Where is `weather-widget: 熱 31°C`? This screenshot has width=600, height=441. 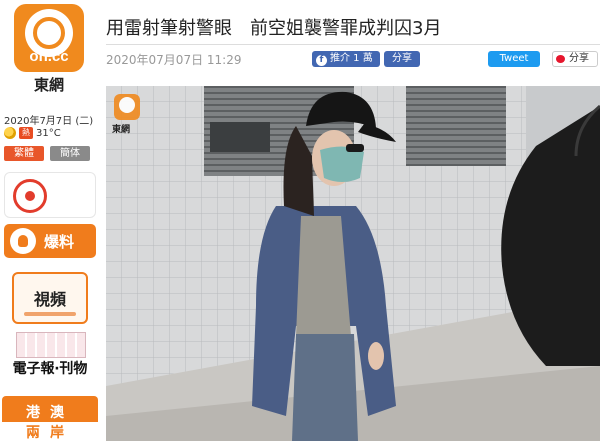 weather-widget: 熱 31°C is located at coordinates (32, 133).